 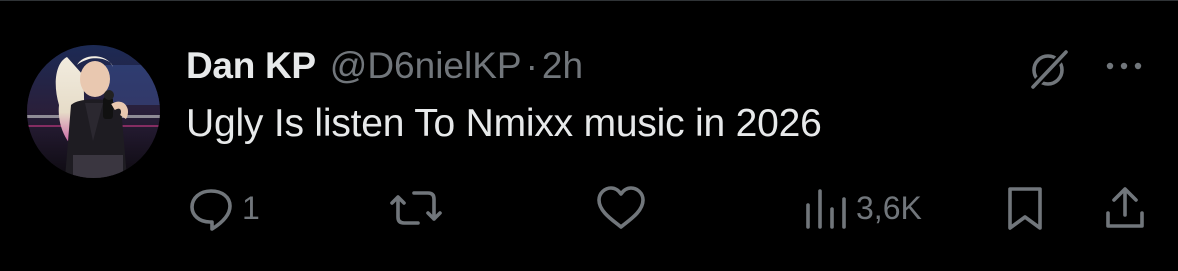 What do you see at coordinates (426, 66) in the screenshot?
I see `user-handle: @D6nielKP` at bounding box center [426, 66].